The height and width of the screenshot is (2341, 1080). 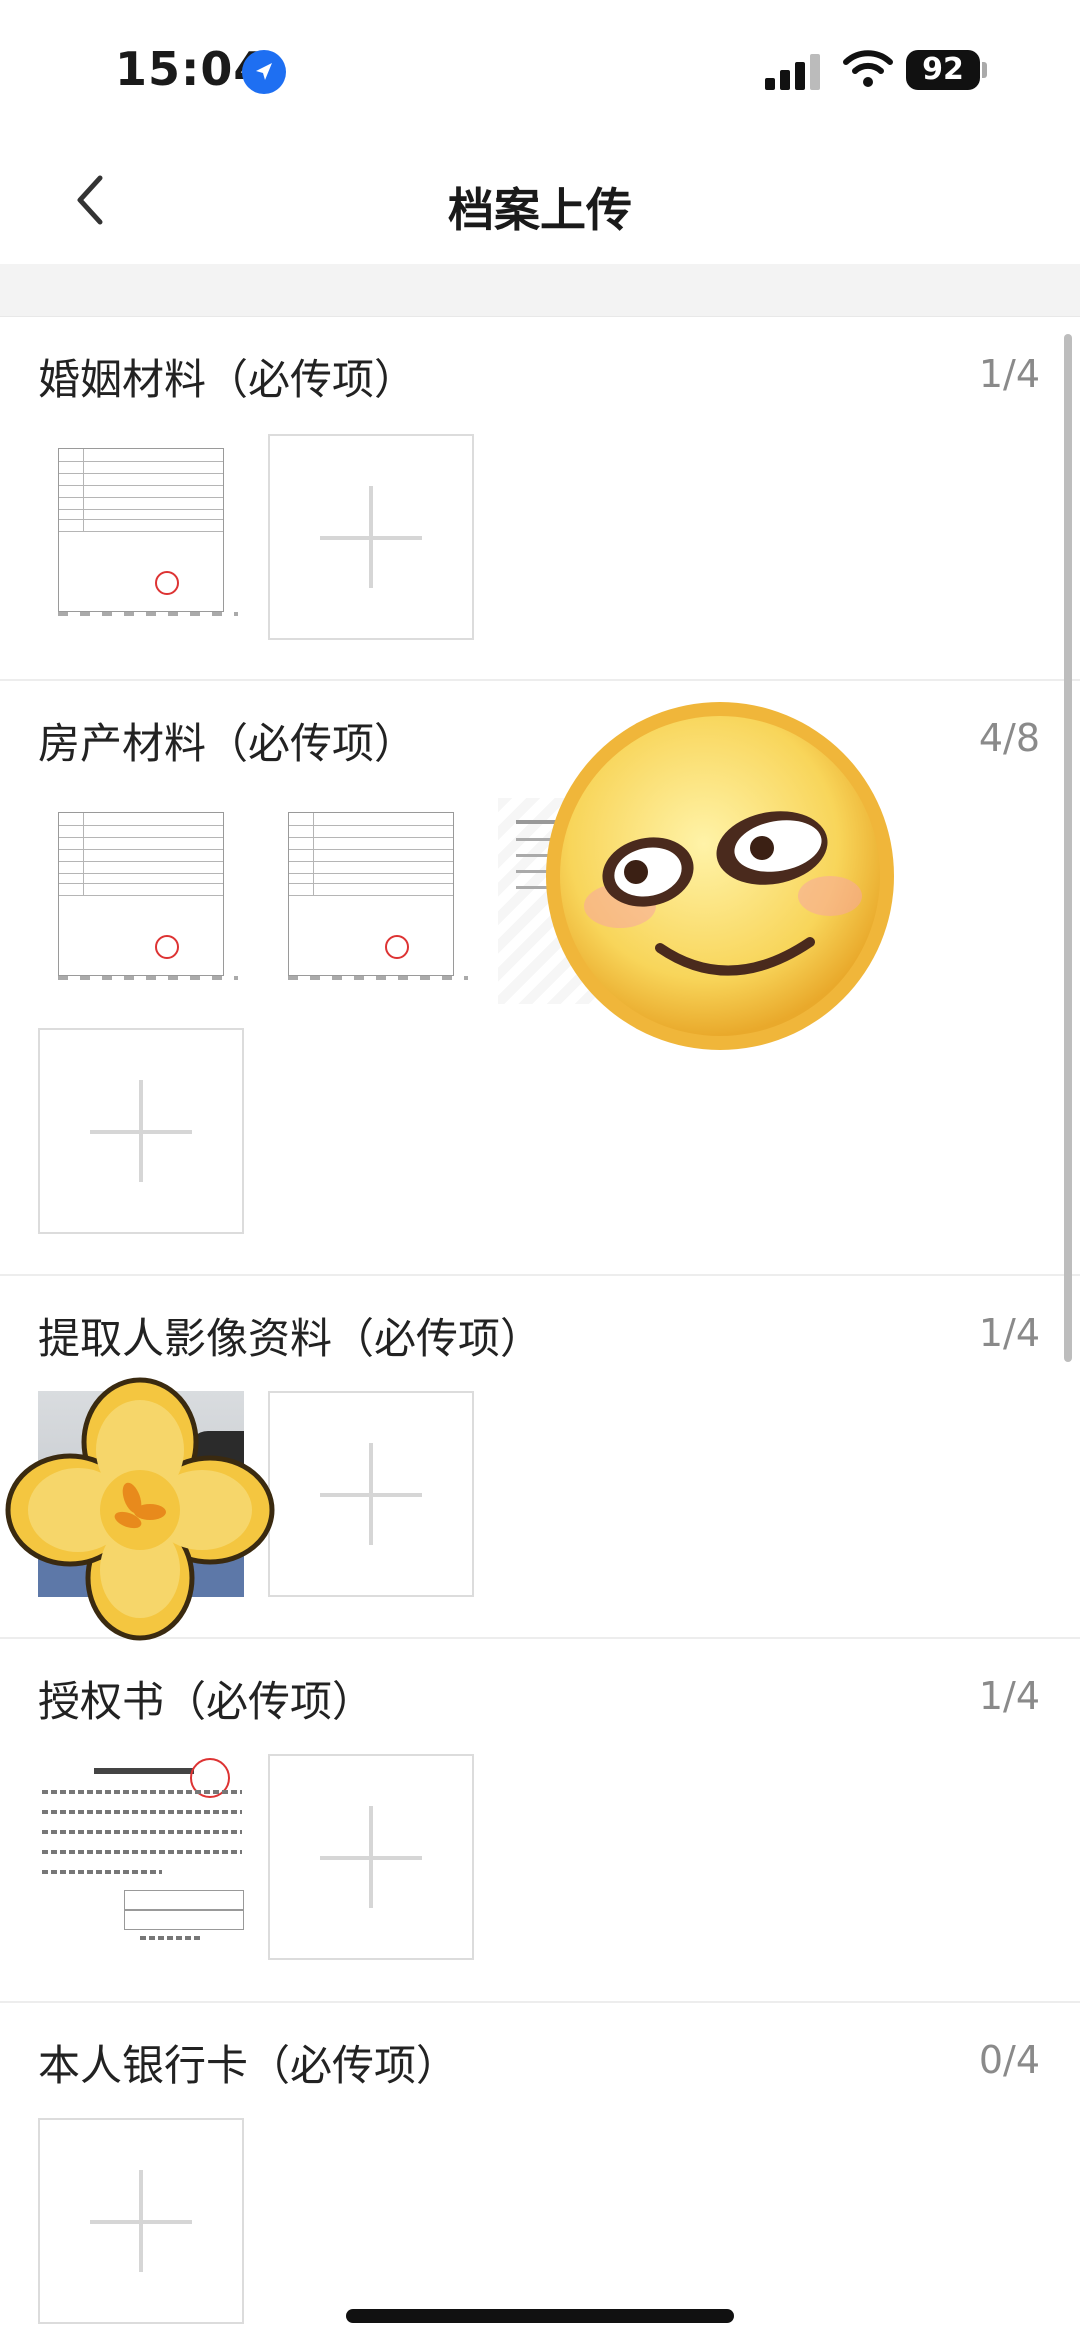 What do you see at coordinates (264, 72) in the screenshot?
I see `location-arrow-icon` at bounding box center [264, 72].